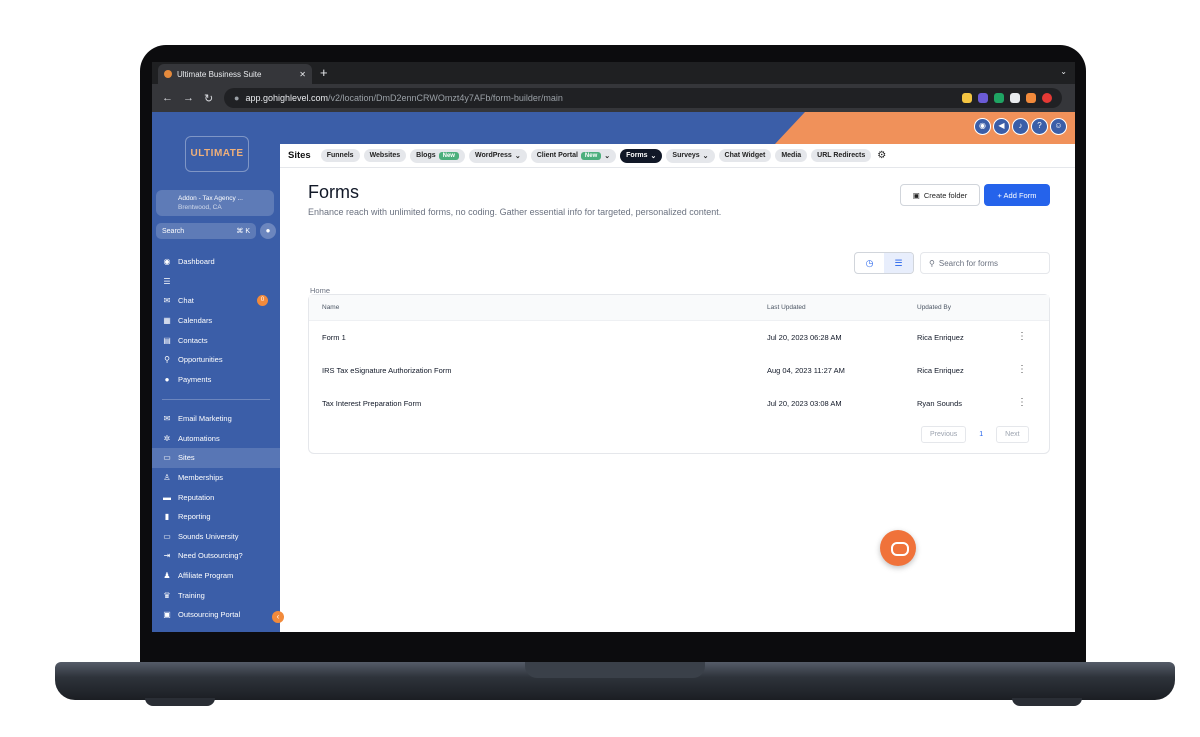 The image size is (1200, 737). What do you see at coordinates (215, 203) in the screenshot?
I see `account-switcher: Addon - Tax Agency ... Brentwood, CA` at bounding box center [215, 203].